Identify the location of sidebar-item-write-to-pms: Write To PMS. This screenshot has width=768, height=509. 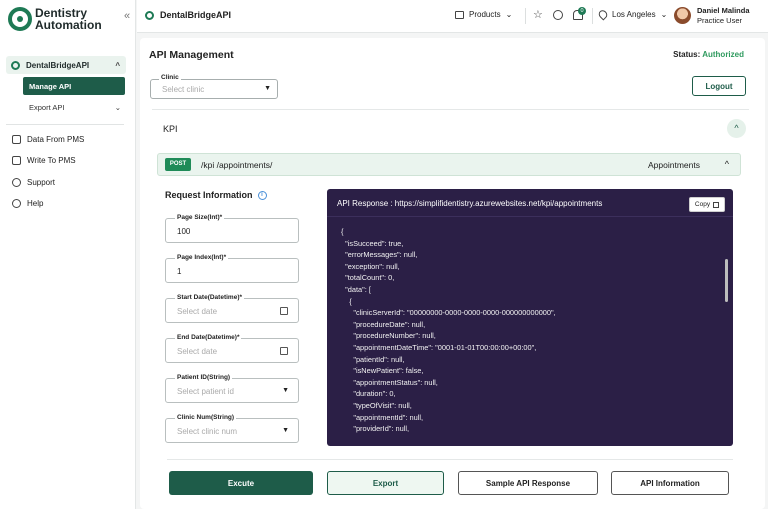
(44, 160).